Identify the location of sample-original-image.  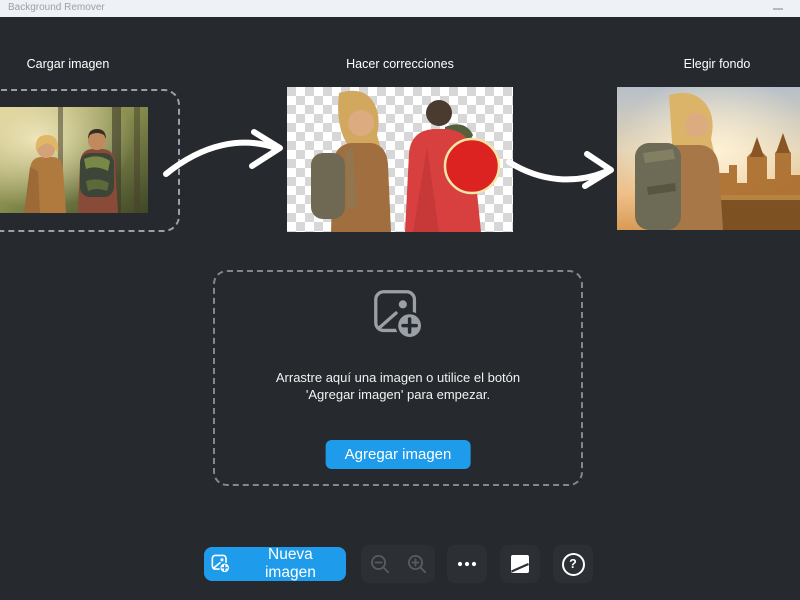
(74, 160).